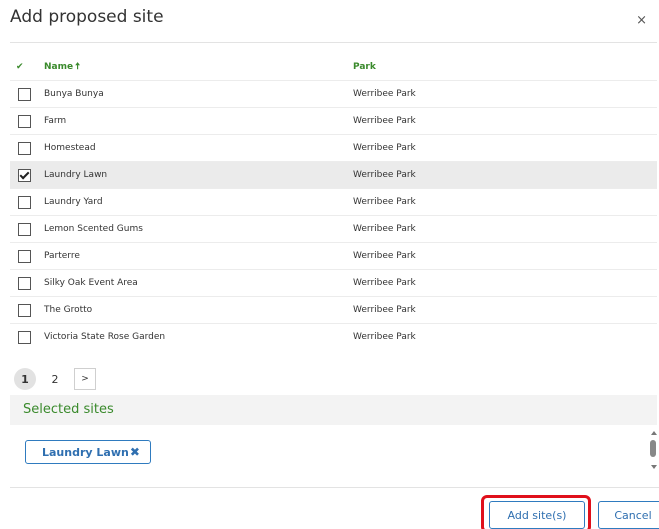 This screenshot has width=659, height=529. I want to click on scroll-down-arrow-icon, so click(654, 467).